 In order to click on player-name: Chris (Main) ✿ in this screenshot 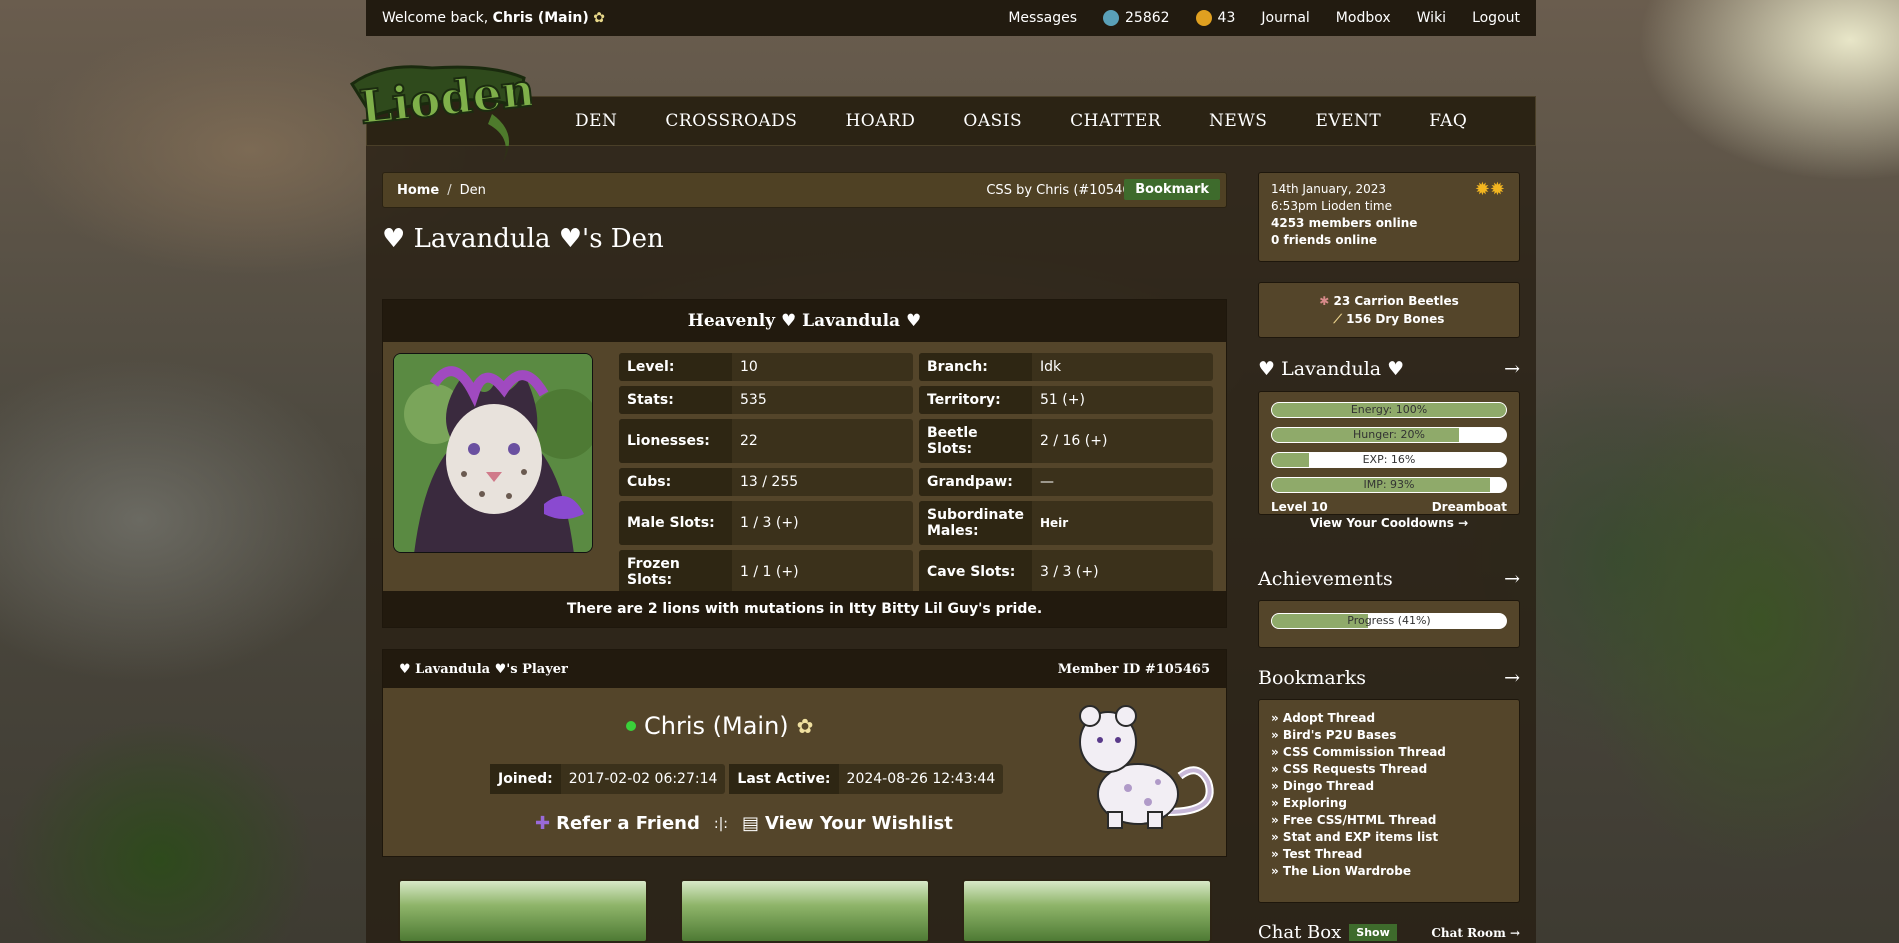, I will do `click(719, 726)`.